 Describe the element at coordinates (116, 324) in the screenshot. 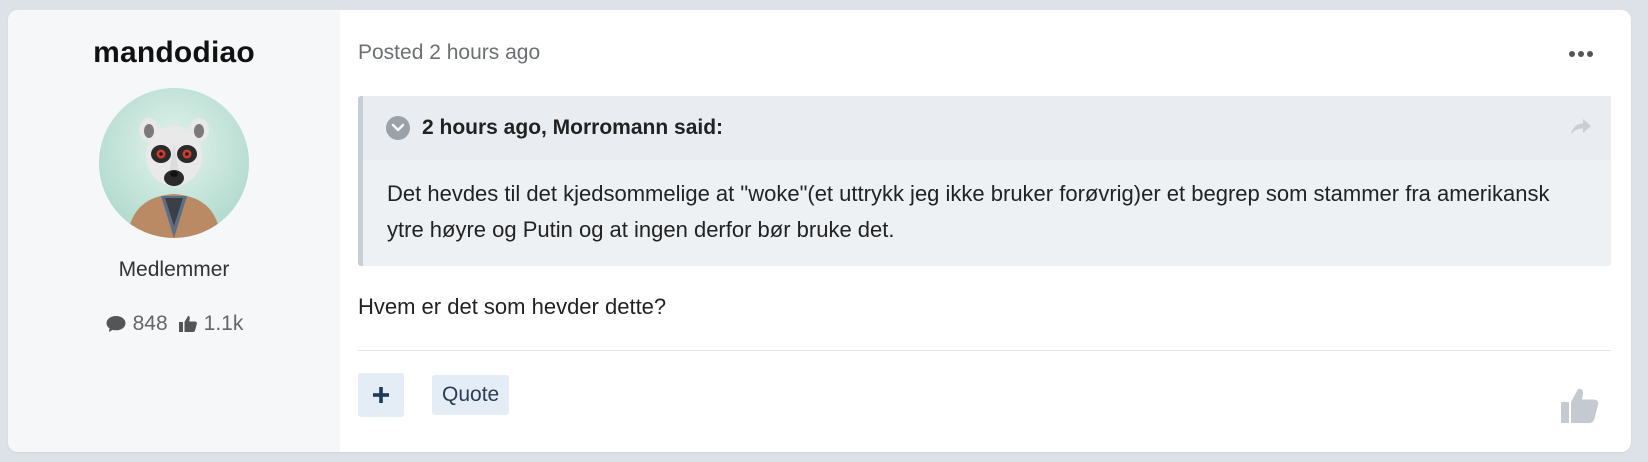

I see `comment-icon` at that location.